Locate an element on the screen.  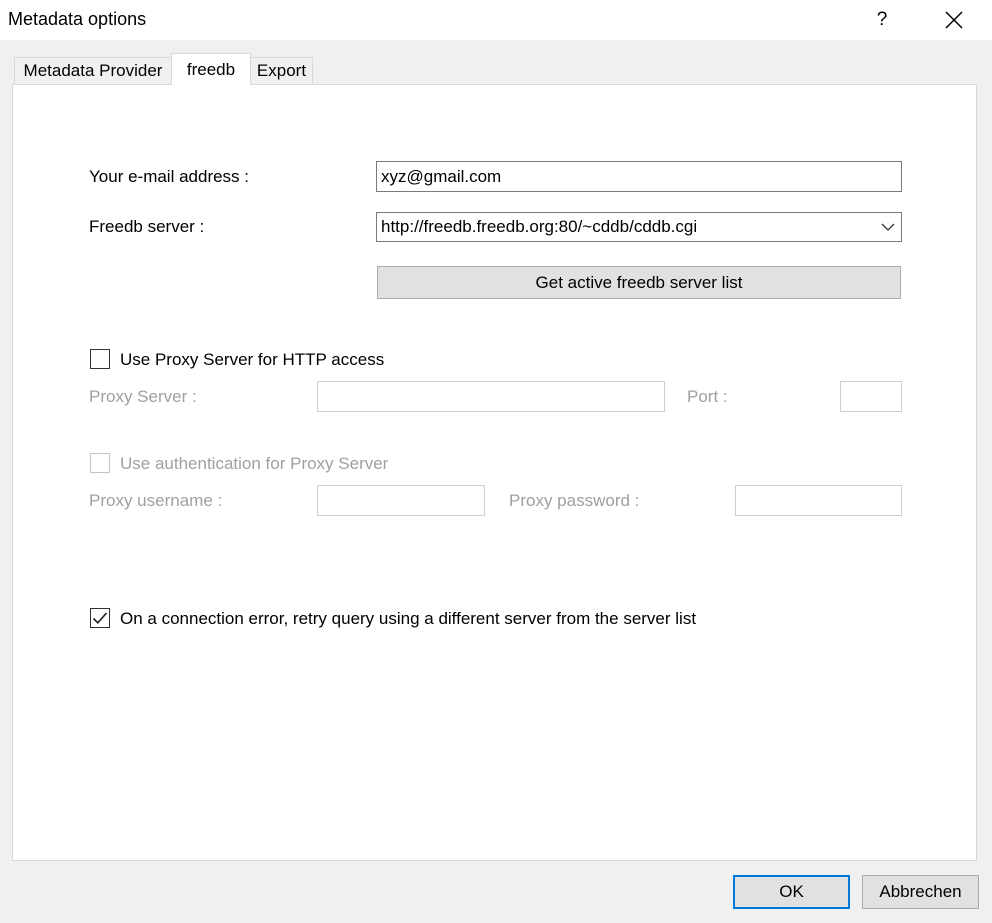
help-icon: ? is located at coordinates (882, 19).